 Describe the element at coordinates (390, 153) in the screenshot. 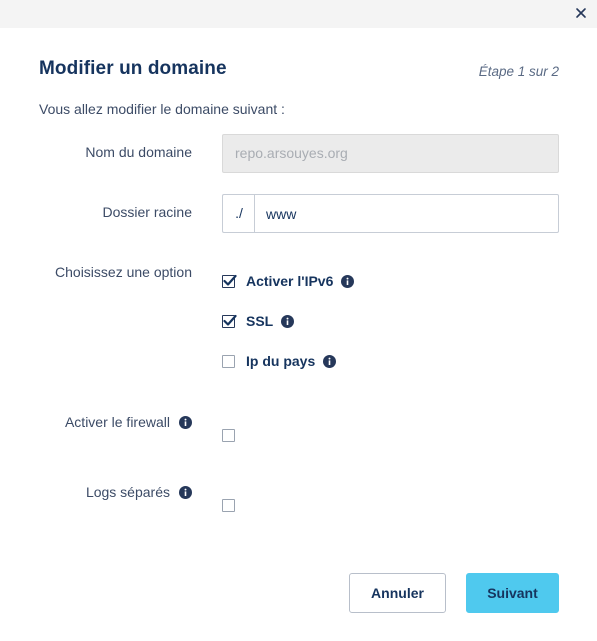

I see `domain-name-input: repo.arsouyes.org` at that location.